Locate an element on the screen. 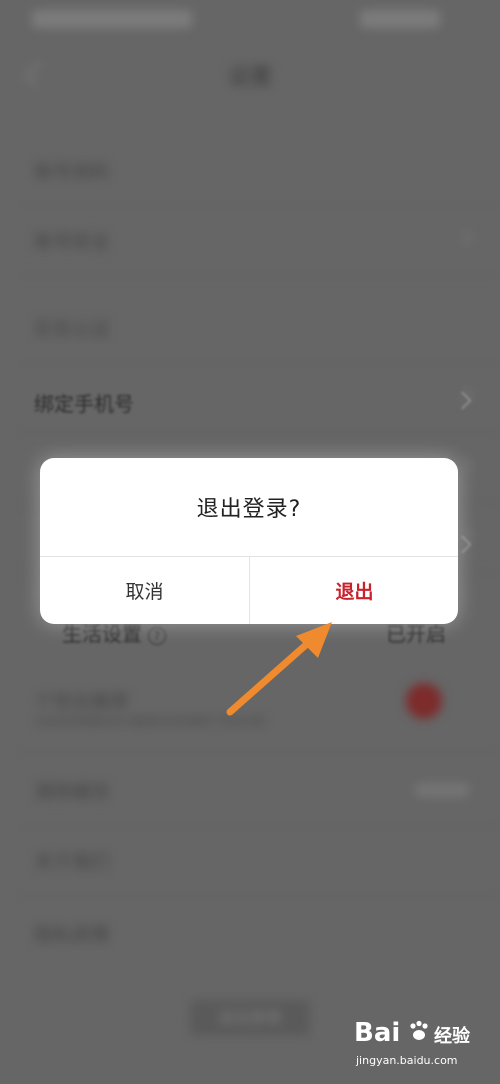 The width and height of the screenshot is (500, 1084). paw-icon is located at coordinates (419, 1030).